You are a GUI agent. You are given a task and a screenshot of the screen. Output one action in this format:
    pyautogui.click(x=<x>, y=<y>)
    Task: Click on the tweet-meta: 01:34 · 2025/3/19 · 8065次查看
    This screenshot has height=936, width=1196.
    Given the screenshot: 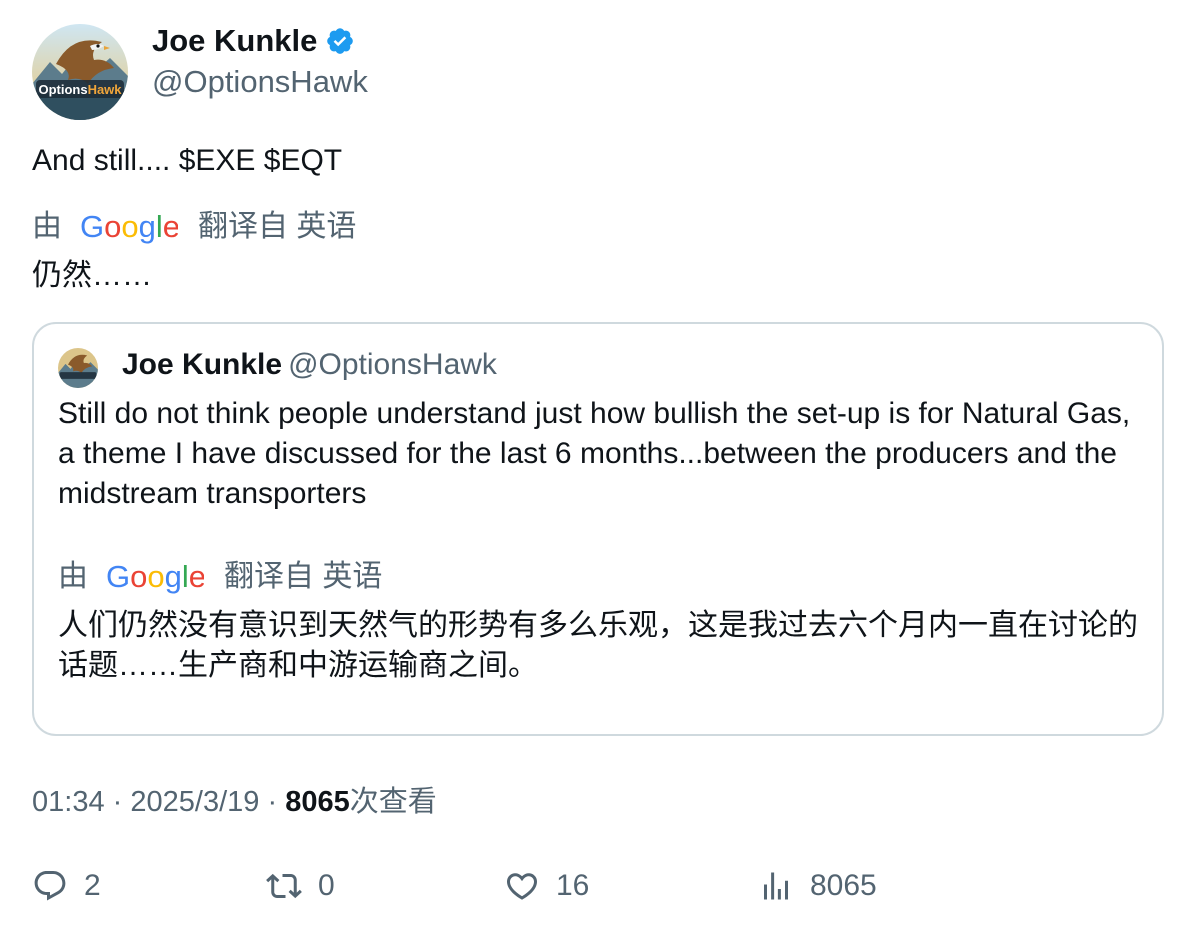 What is the action you would take?
    pyautogui.click(x=234, y=802)
    